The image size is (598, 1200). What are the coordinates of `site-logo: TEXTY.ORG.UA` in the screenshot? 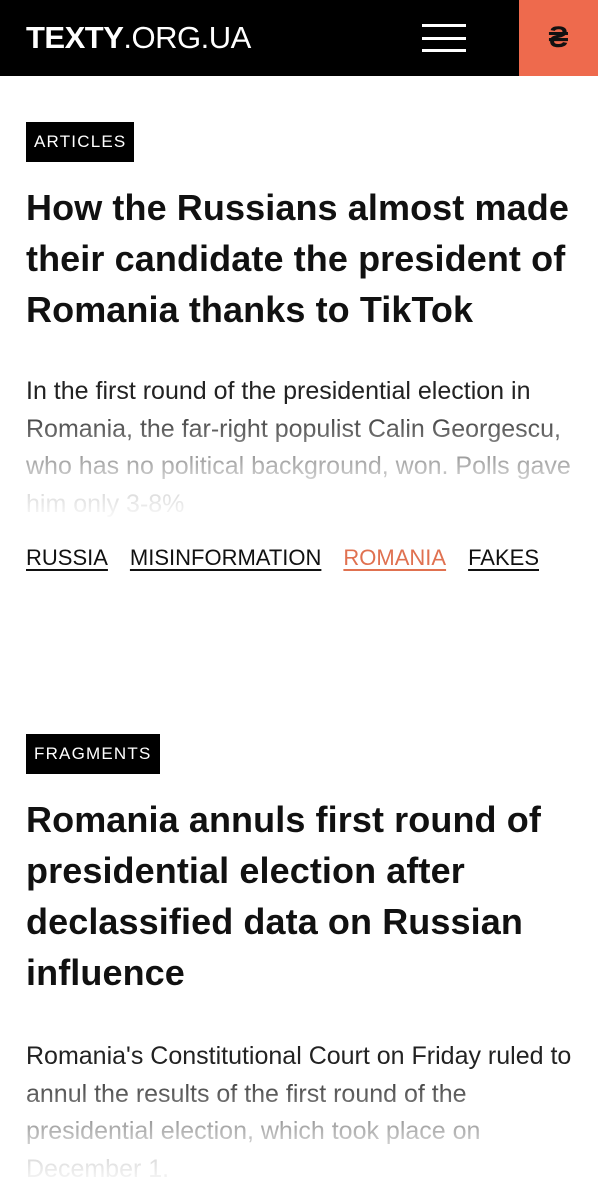 It's located at (138, 38).